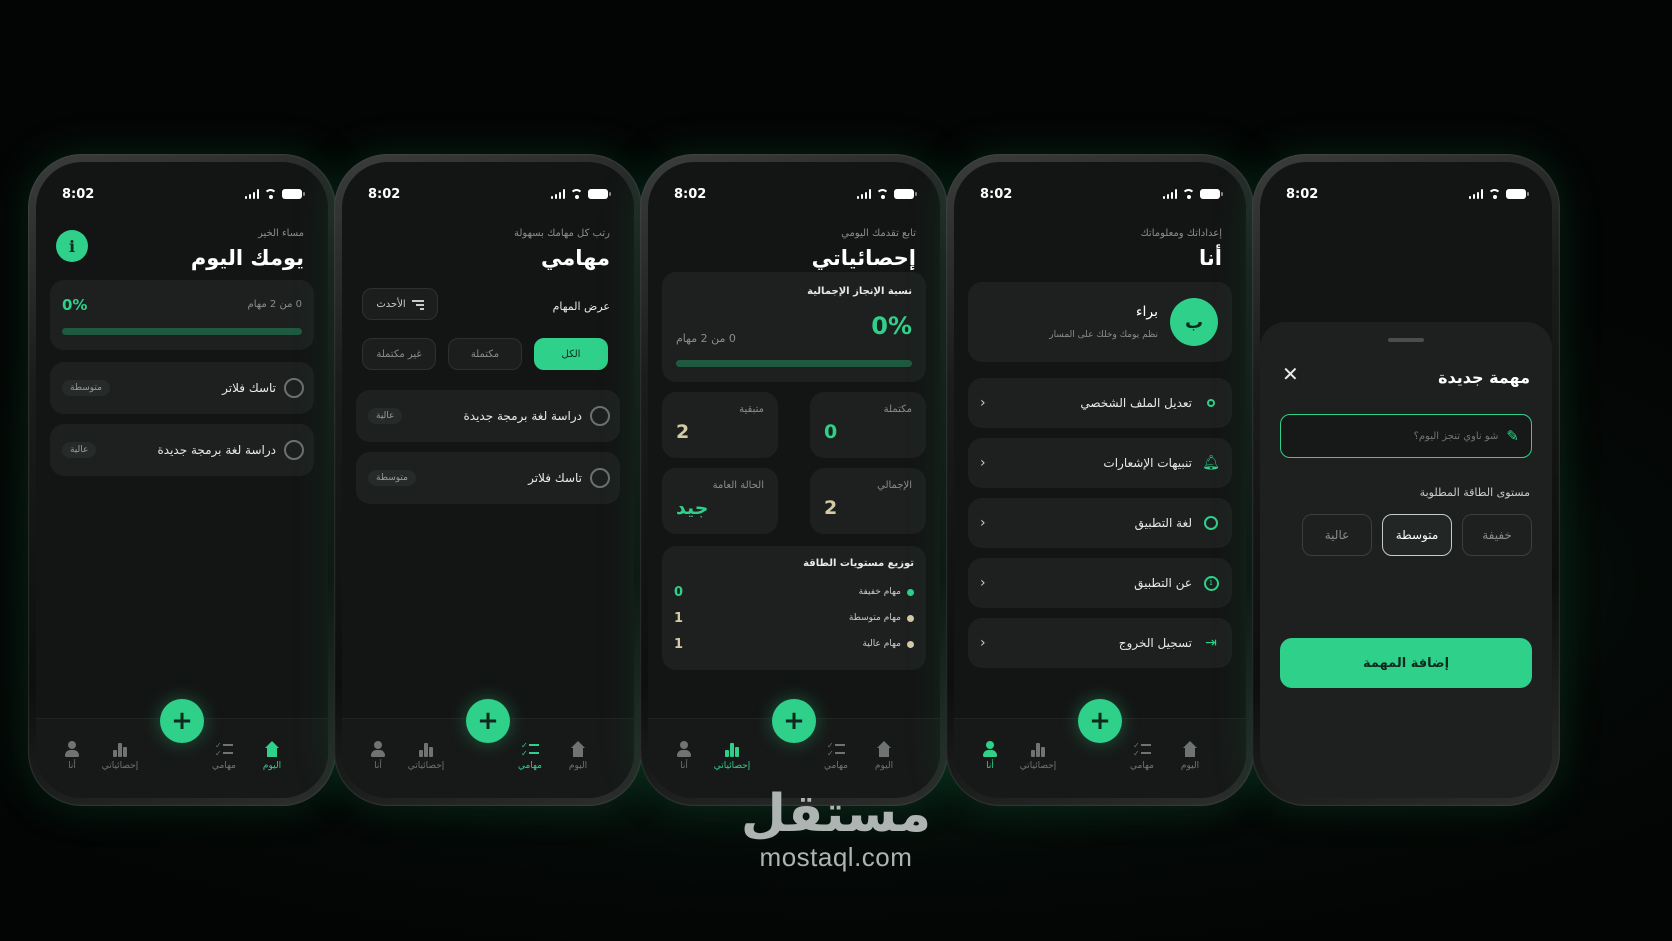 The image size is (1672, 941). What do you see at coordinates (1211, 403) in the screenshot?
I see `user-icon` at bounding box center [1211, 403].